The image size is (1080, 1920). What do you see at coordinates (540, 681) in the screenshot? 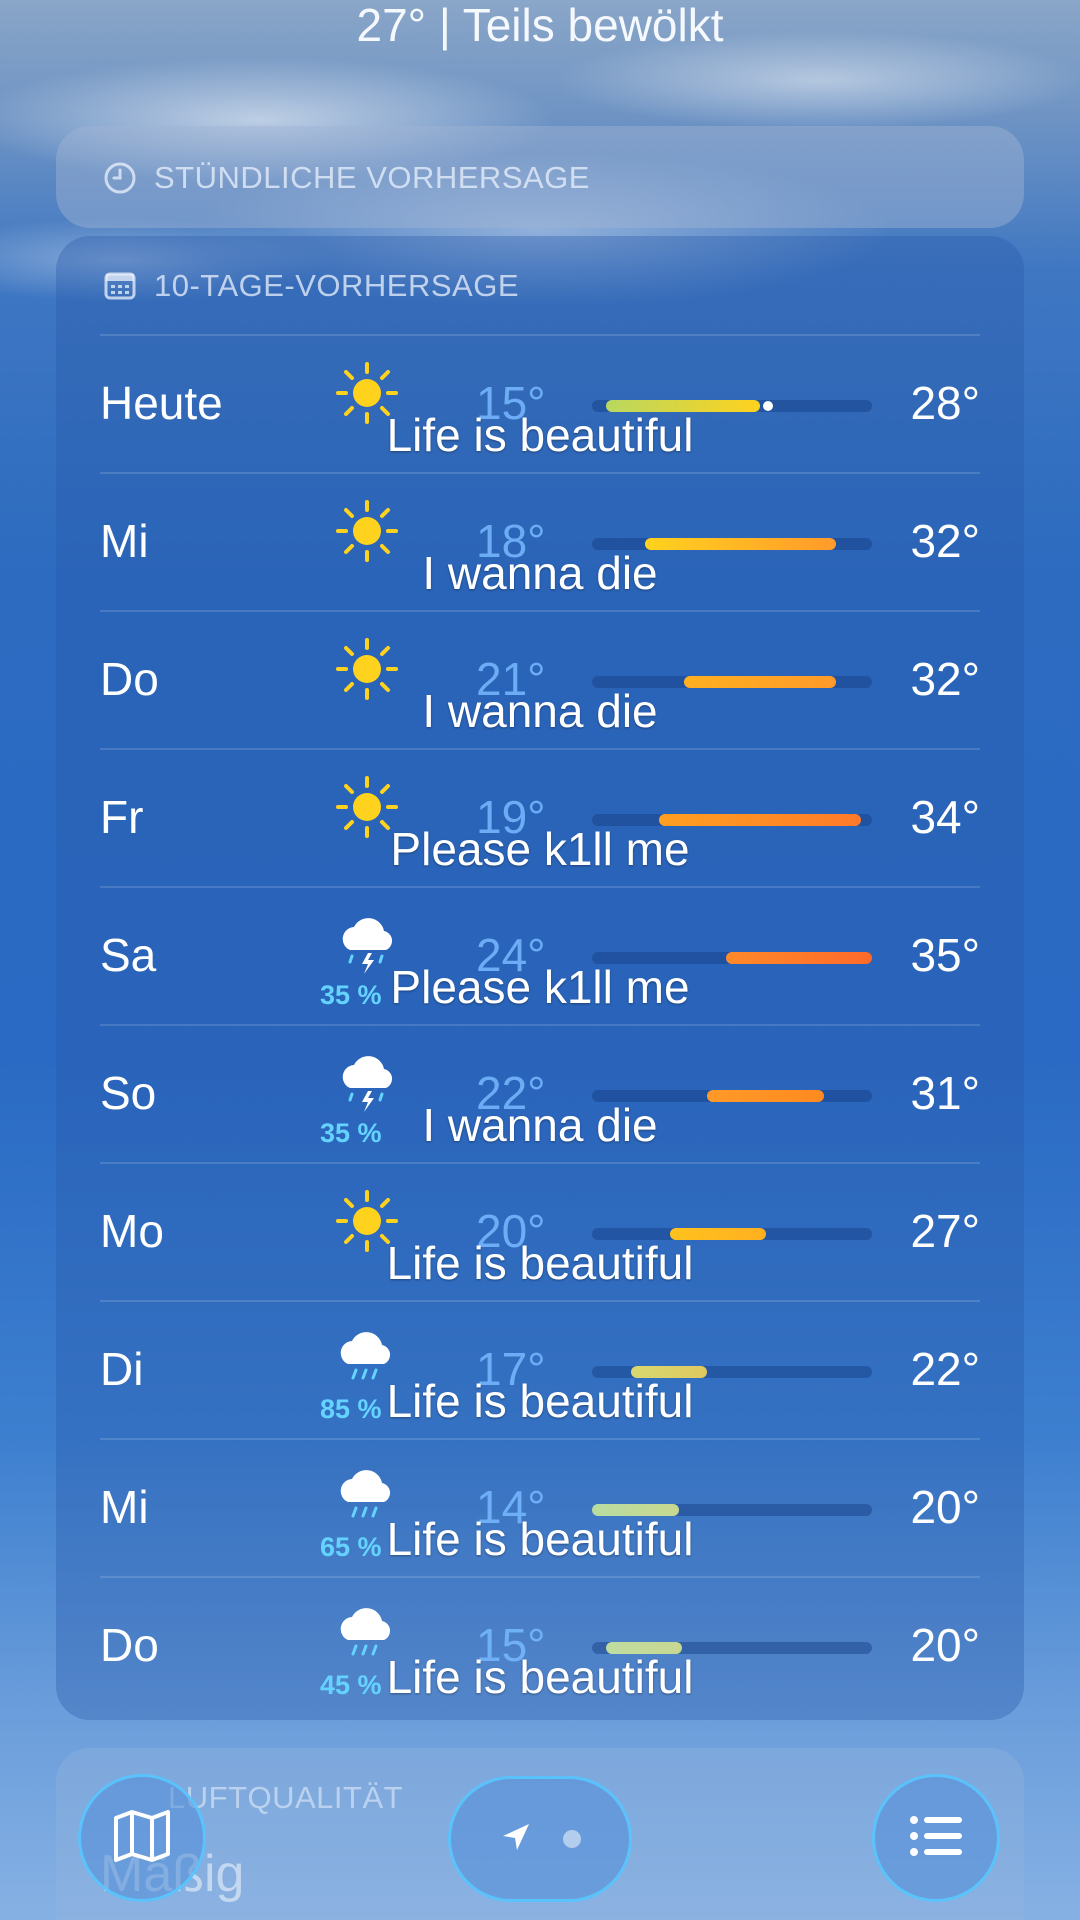
I see `forecast-row: Do 21° 32° I wanna die` at bounding box center [540, 681].